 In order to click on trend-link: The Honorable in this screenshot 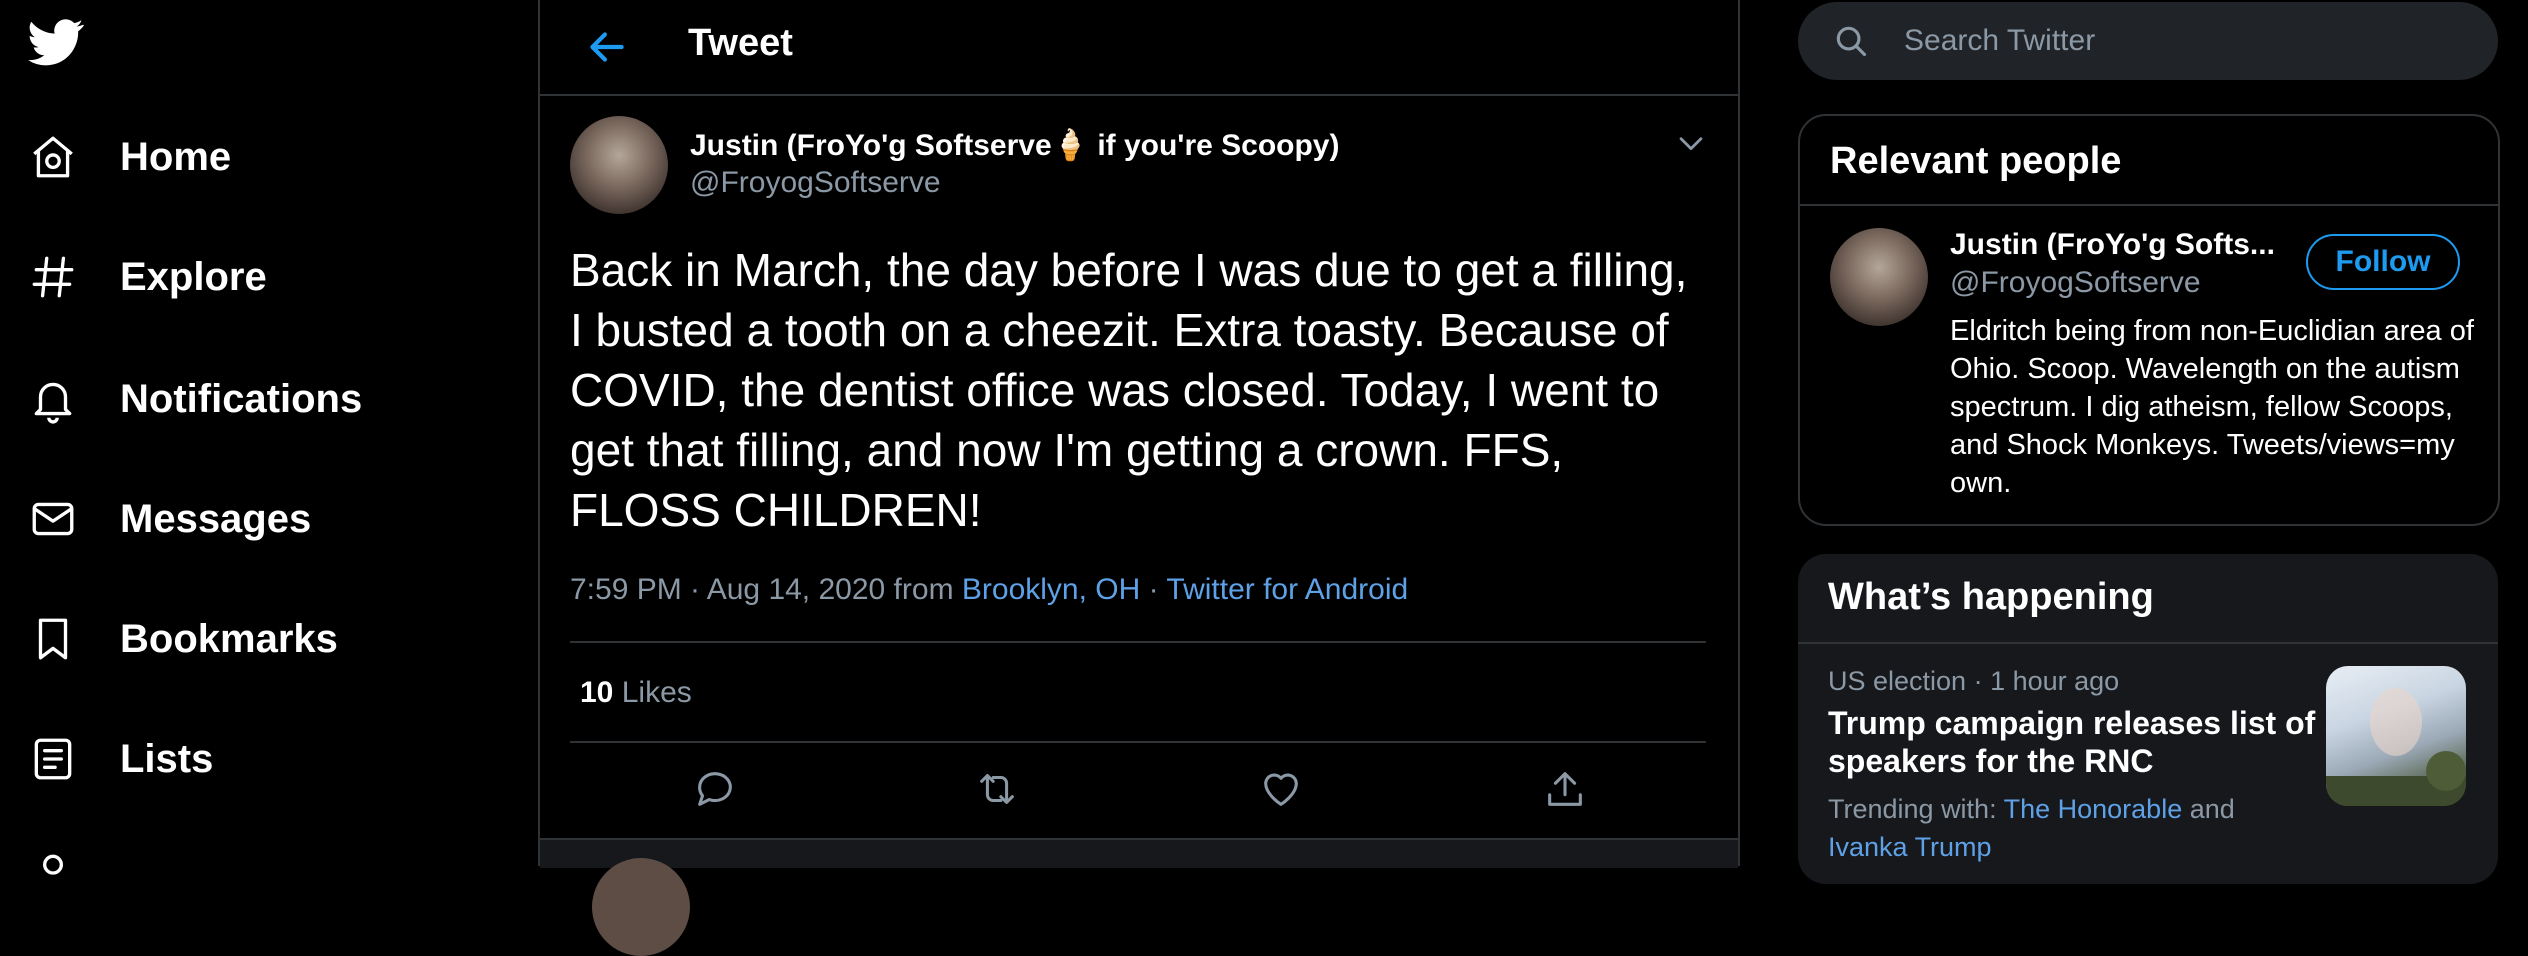, I will do `click(2093, 809)`.